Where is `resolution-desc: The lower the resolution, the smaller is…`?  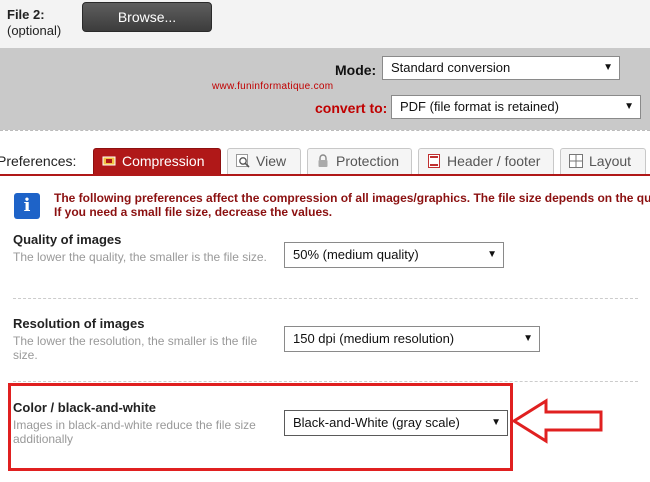 resolution-desc: The lower the resolution, the smaller is… is located at coordinates (135, 348).